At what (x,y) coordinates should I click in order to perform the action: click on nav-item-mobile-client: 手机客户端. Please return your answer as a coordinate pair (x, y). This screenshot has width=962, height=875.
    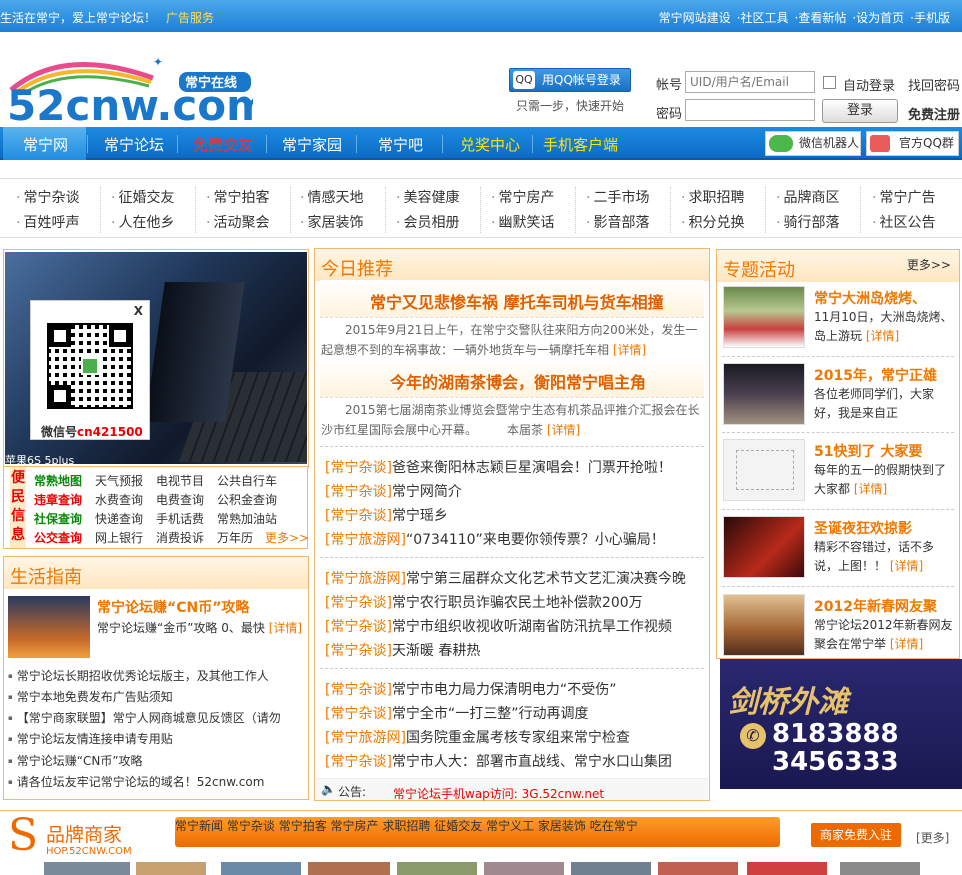
    Looking at the image, I should click on (580, 144).